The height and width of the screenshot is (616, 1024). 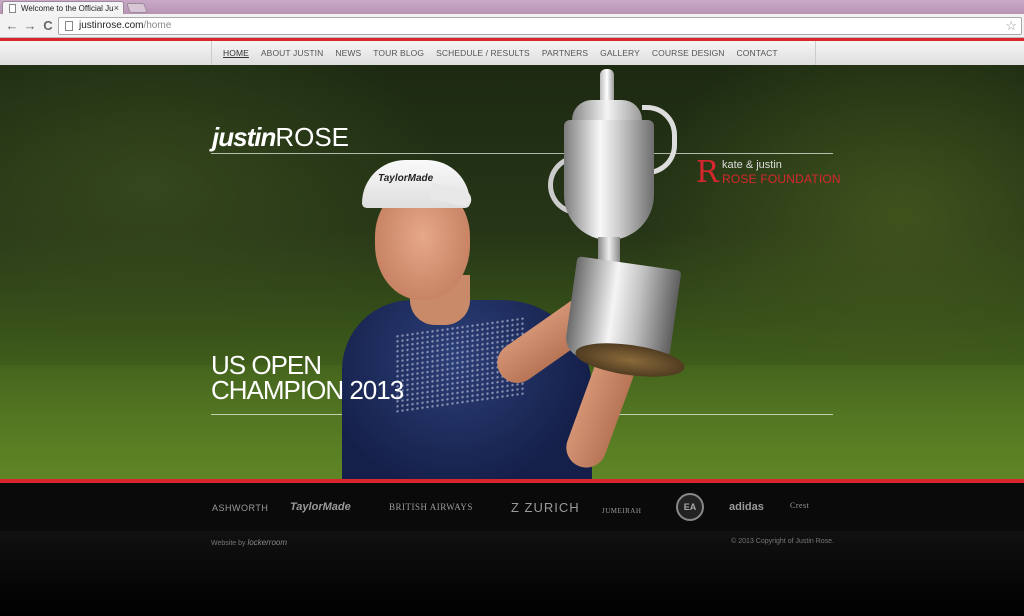 I want to click on hero-top-divider, so click(x=522, y=153).